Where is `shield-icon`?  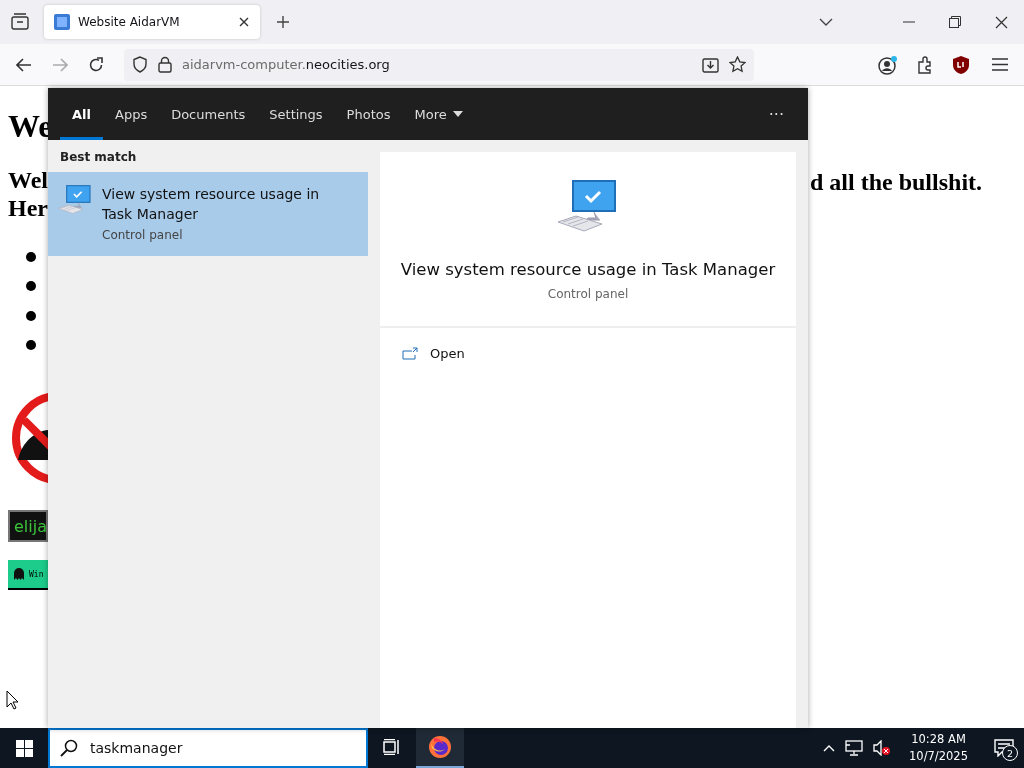 shield-icon is located at coordinates (140, 64).